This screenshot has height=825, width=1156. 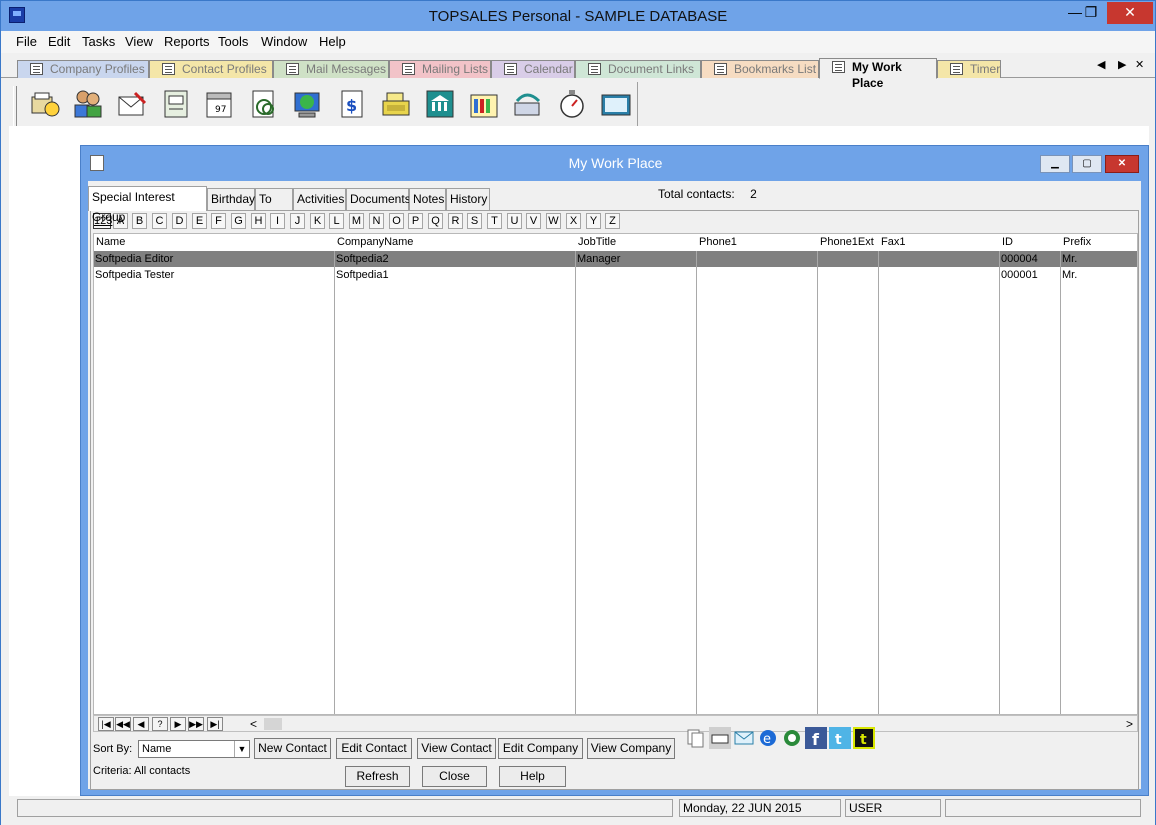 What do you see at coordinates (220, 104) in the screenshot?
I see `calendar-icon: 97` at bounding box center [220, 104].